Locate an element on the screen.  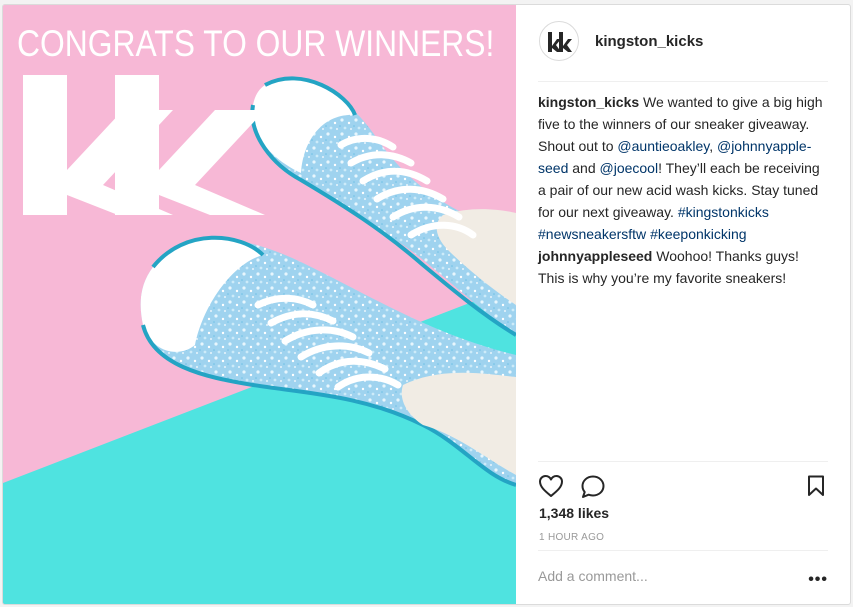
caption-text: , is located at coordinates (713, 146).